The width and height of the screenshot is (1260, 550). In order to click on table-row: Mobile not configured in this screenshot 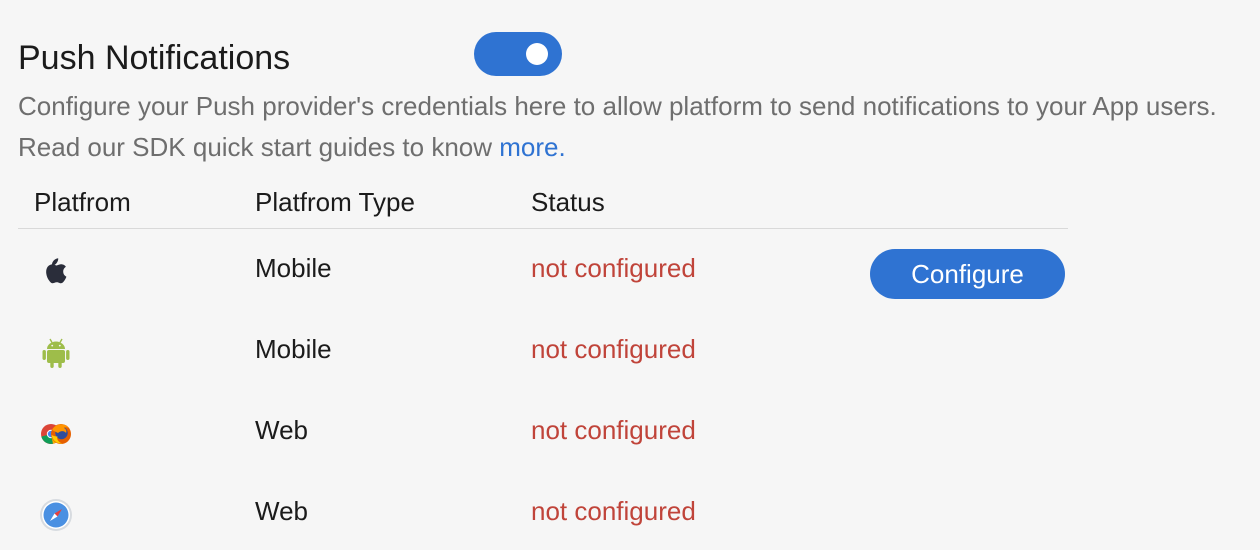, I will do `click(543, 350)`.